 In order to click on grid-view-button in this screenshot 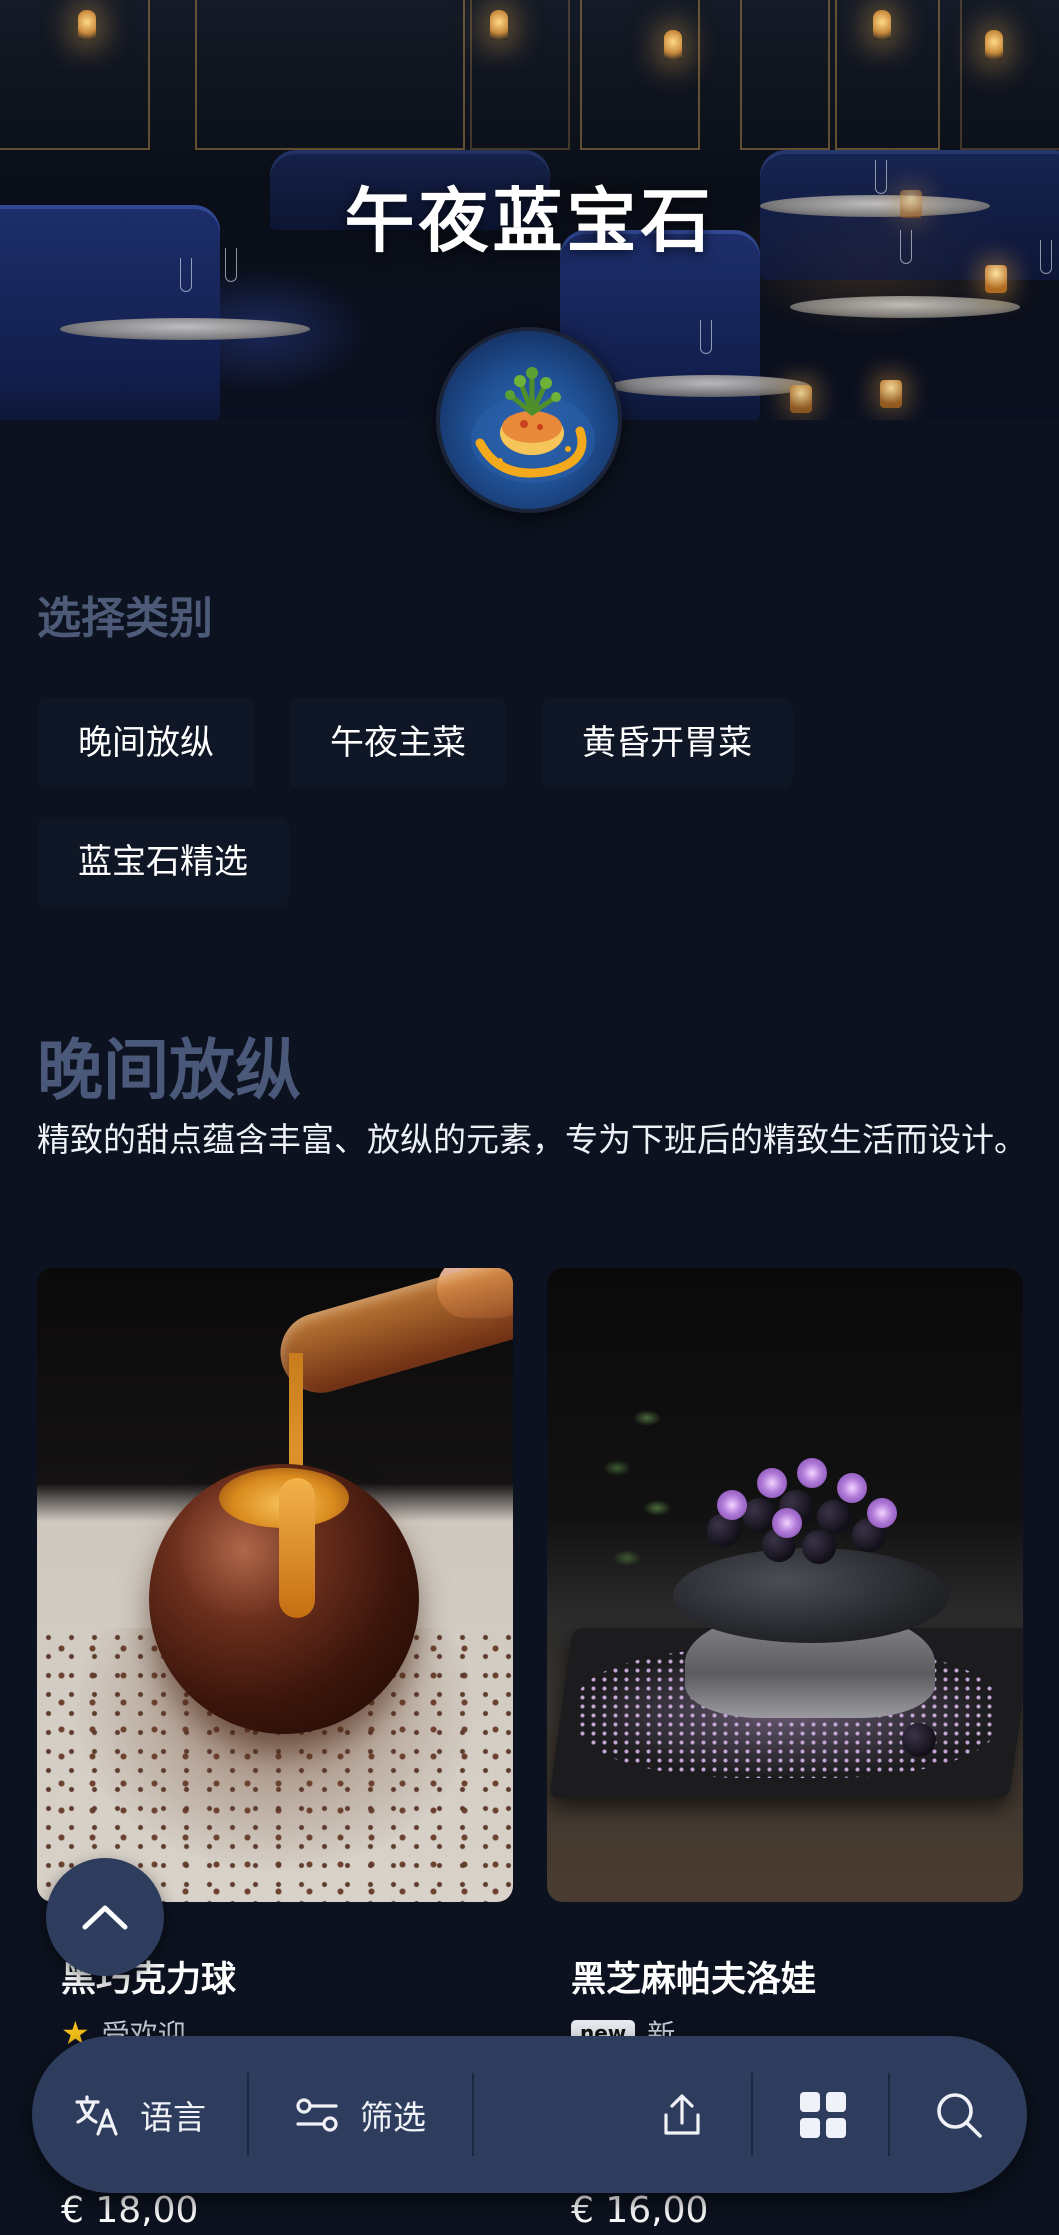, I will do `click(823, 2114)`.